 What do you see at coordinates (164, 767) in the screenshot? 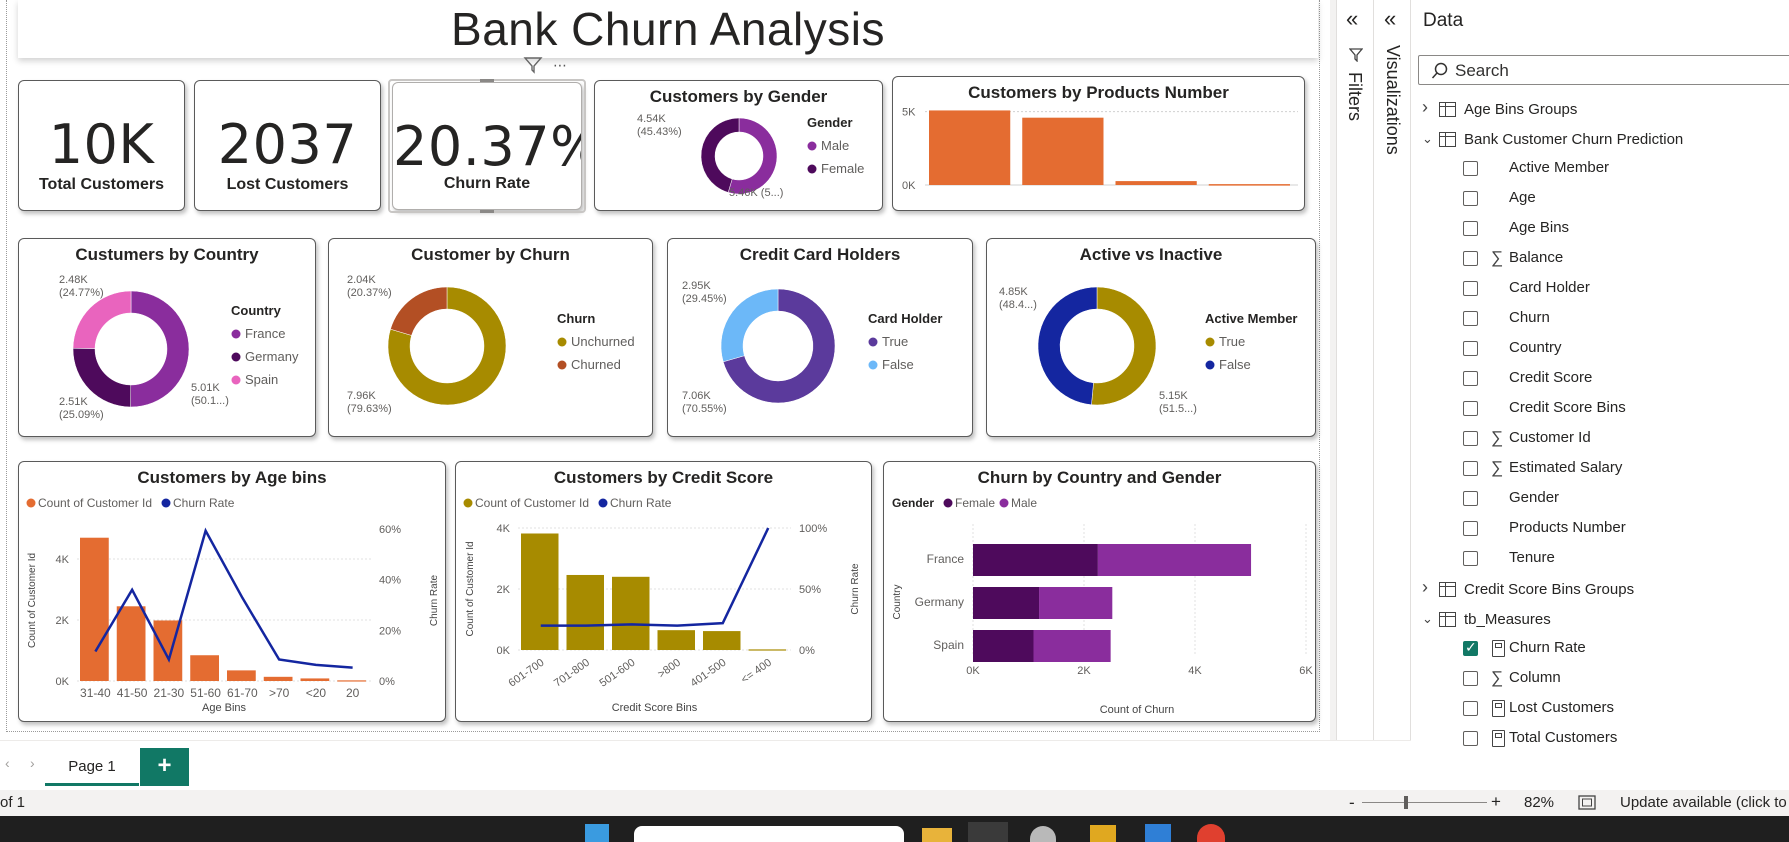
I see `add-page-button: +` at bounding box center [164, 767].